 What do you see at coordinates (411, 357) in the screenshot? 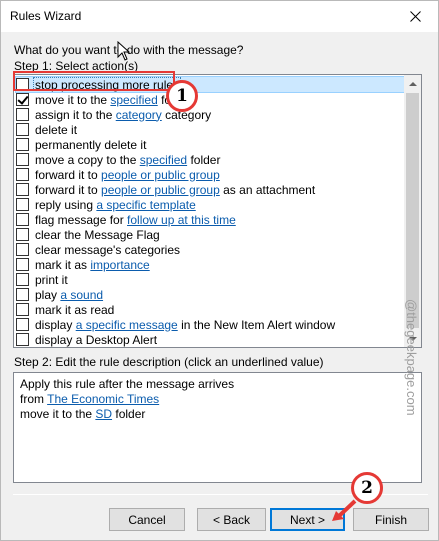
I see `watermark: @thegeekpage.com` at bounding box center [411, 357].